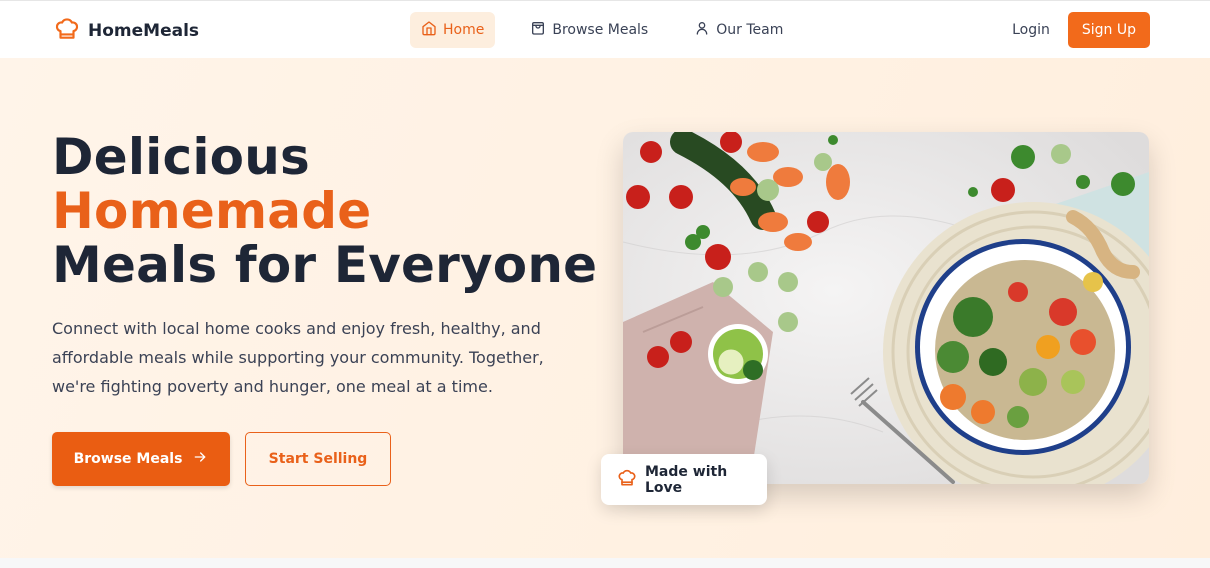 The width and height of the screenshot is (1210, 568). What do you see at coordinates (538, 30) in the screenshot?
I see `shopping-bag-icon` at bounding box center [538, 30].